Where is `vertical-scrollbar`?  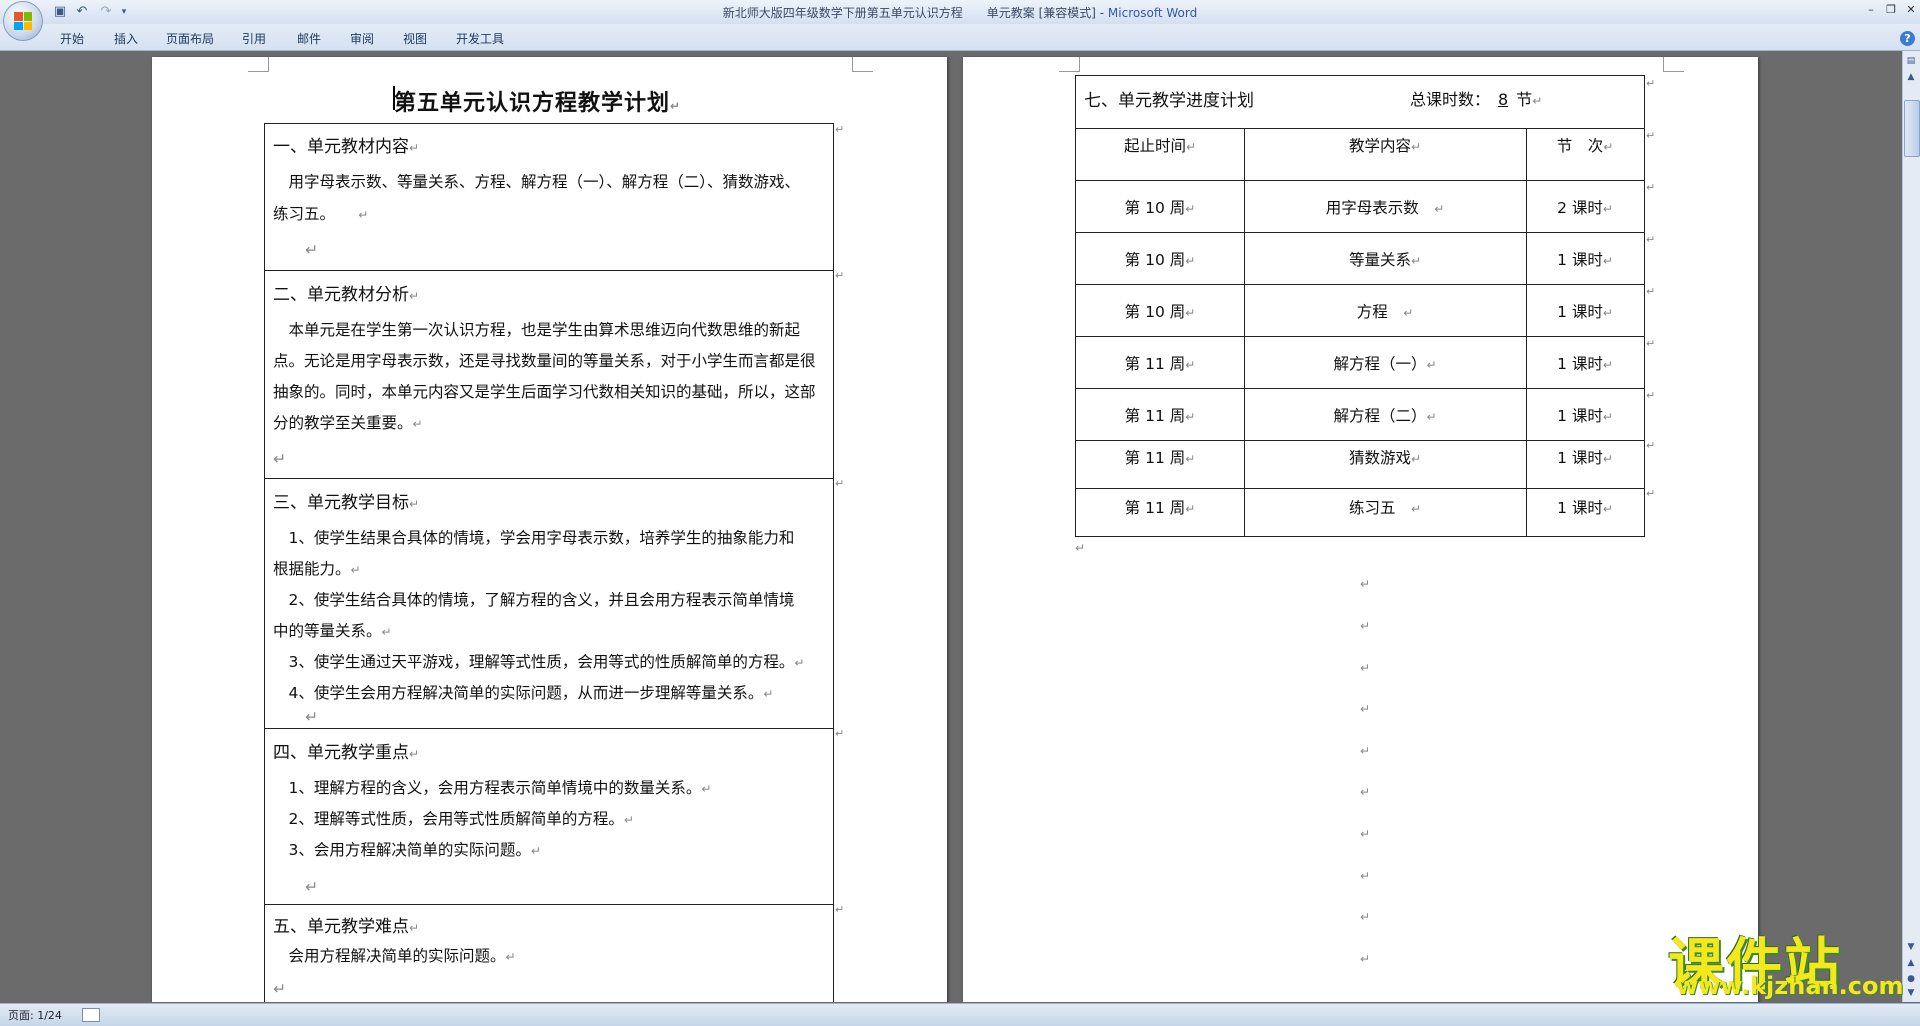 vertical-scrollbar is located at coordinates (1911, 526).